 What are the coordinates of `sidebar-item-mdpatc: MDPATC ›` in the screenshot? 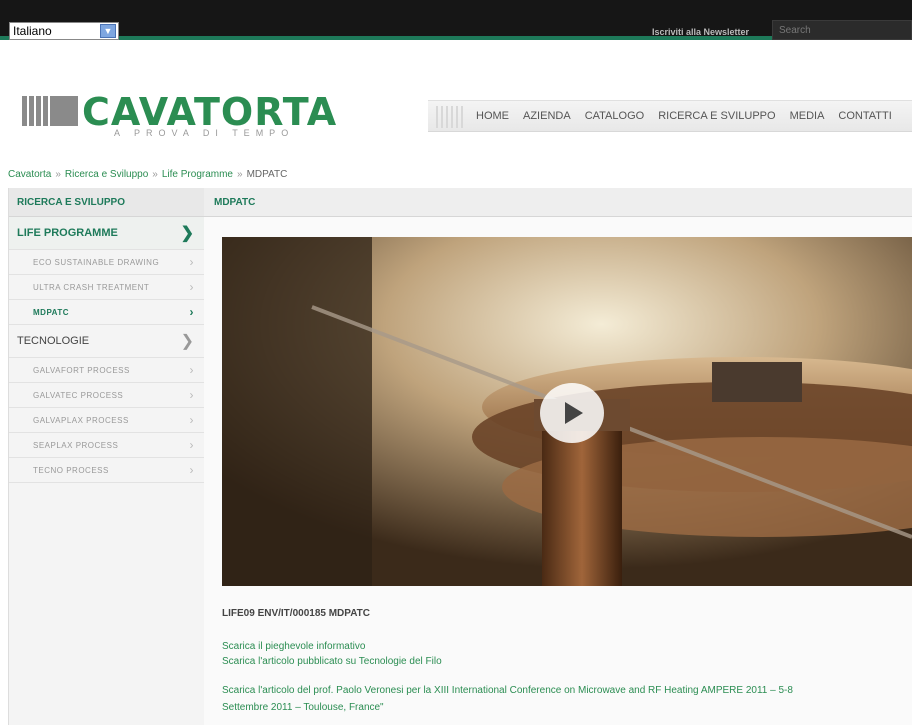 It's located at (106, 312).